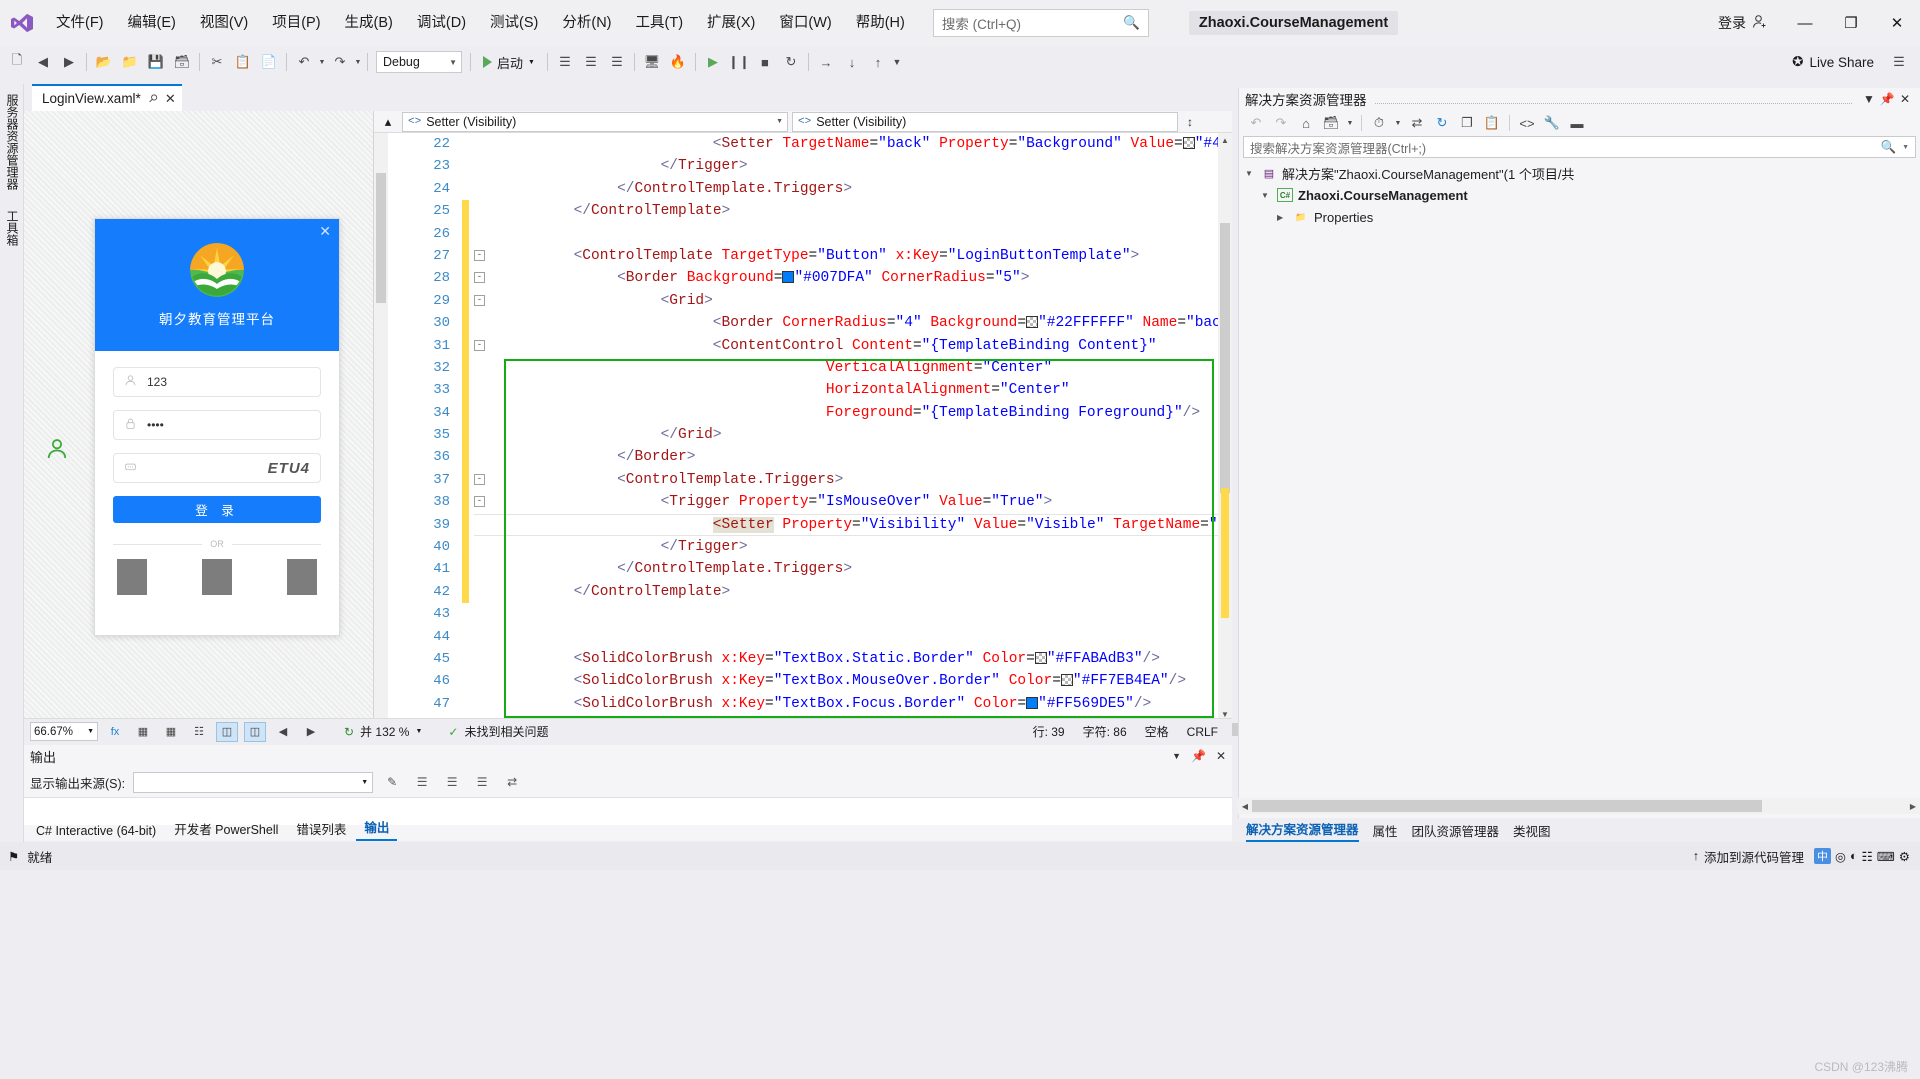  I want to click on scroll-right-icon: ▶, so click(1913, 806).